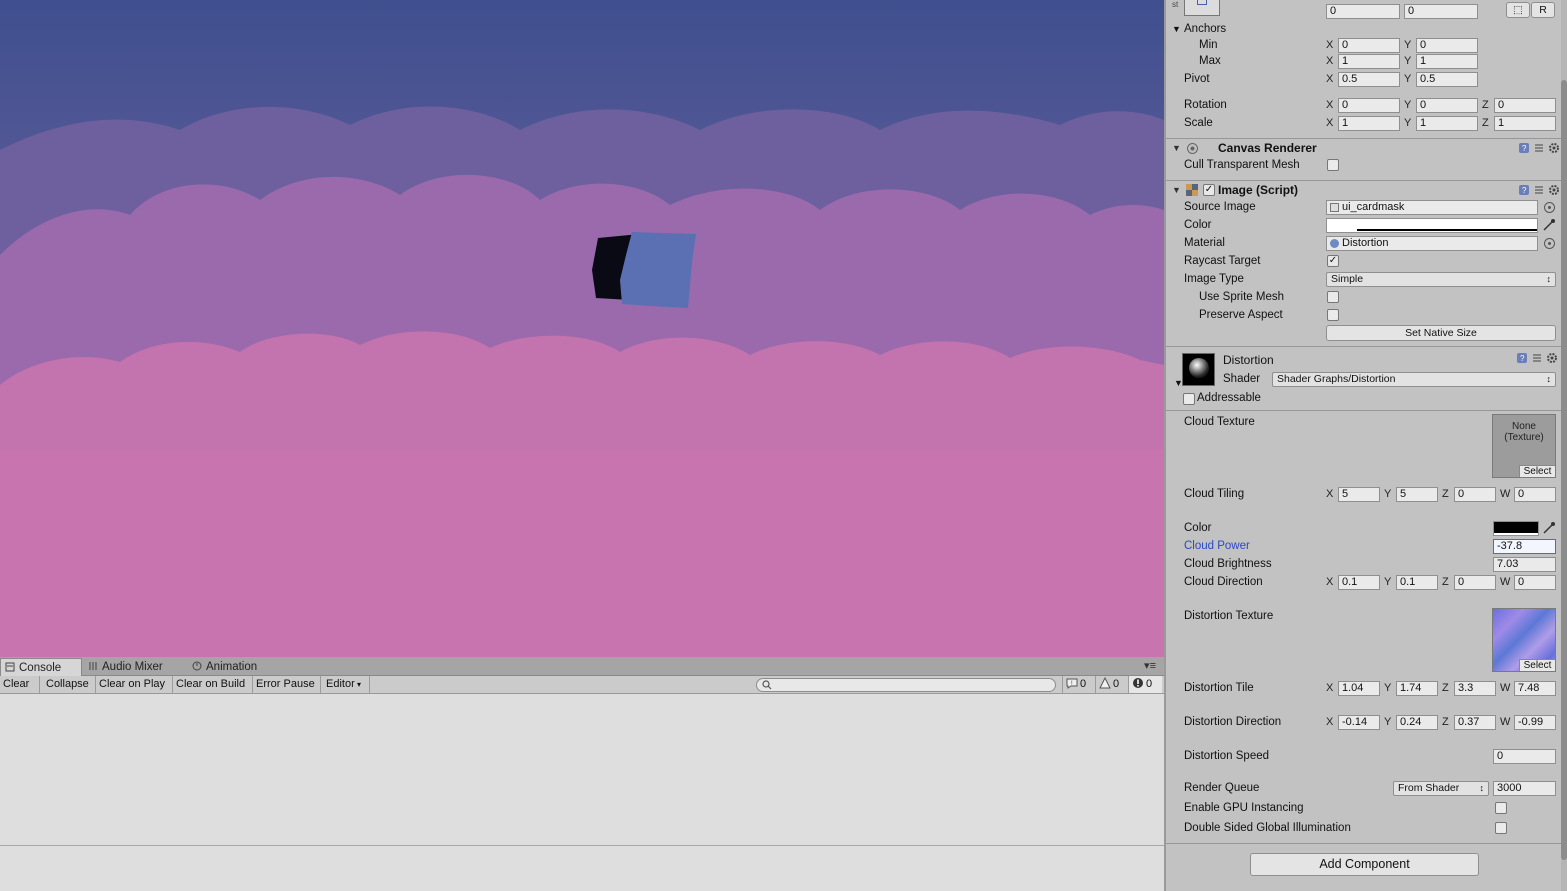 The height and width of the screenshot is (891, 1567). What do you see at coordinates (1524, 446) in the screenshot?
I see `cloud-texture-slot: None (Texture) Select` at bounding box center [1524, 446].